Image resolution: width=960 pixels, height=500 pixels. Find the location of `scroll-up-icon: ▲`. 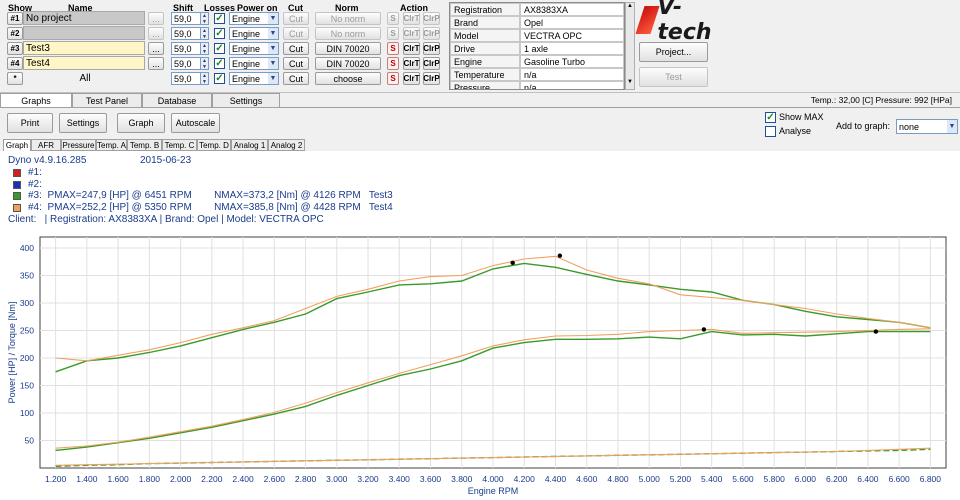

scroll-up-icon: ▲ is located at coordinates (630, 8).